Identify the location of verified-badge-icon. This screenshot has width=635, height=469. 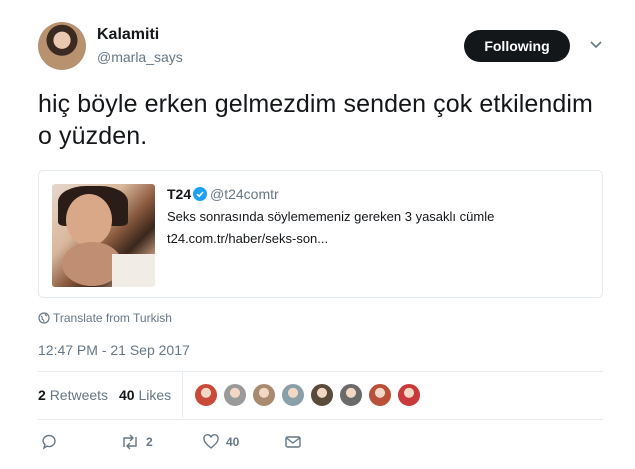
(200, 194).